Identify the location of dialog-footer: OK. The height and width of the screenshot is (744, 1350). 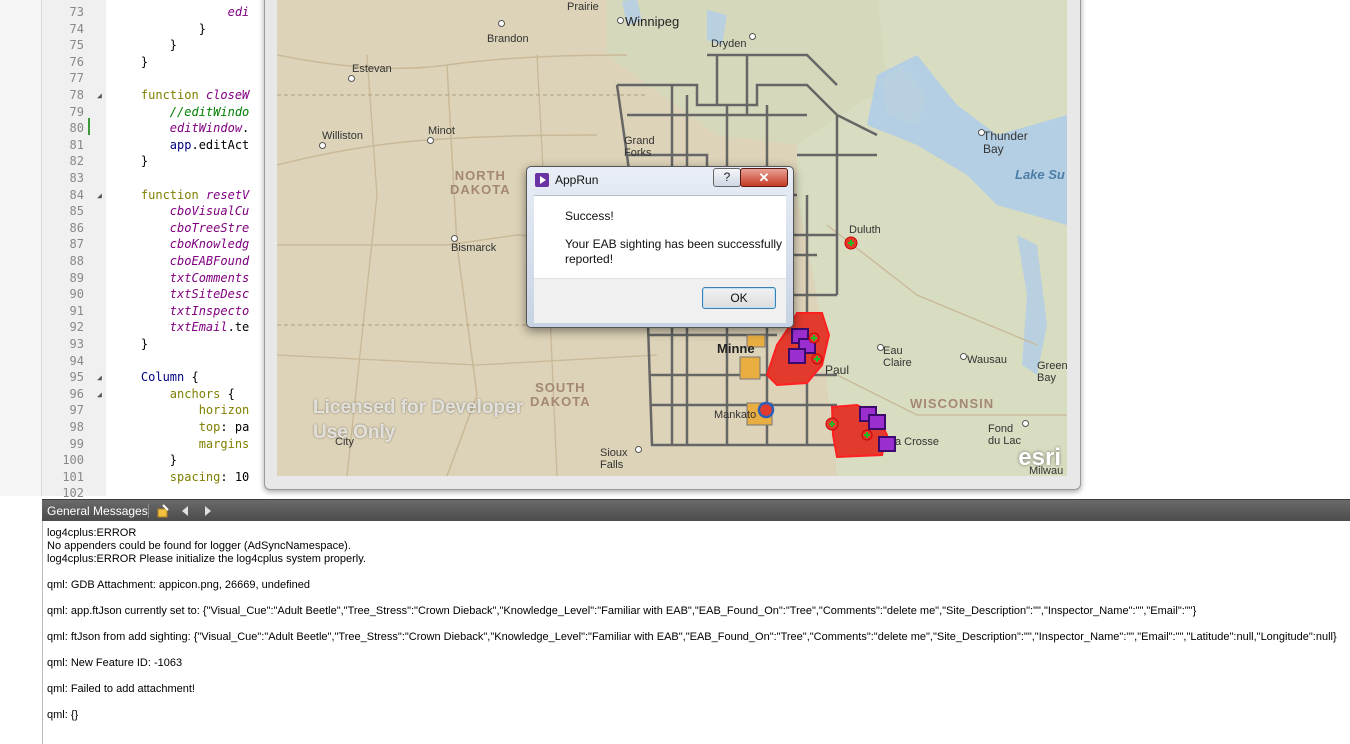
(660, 300).